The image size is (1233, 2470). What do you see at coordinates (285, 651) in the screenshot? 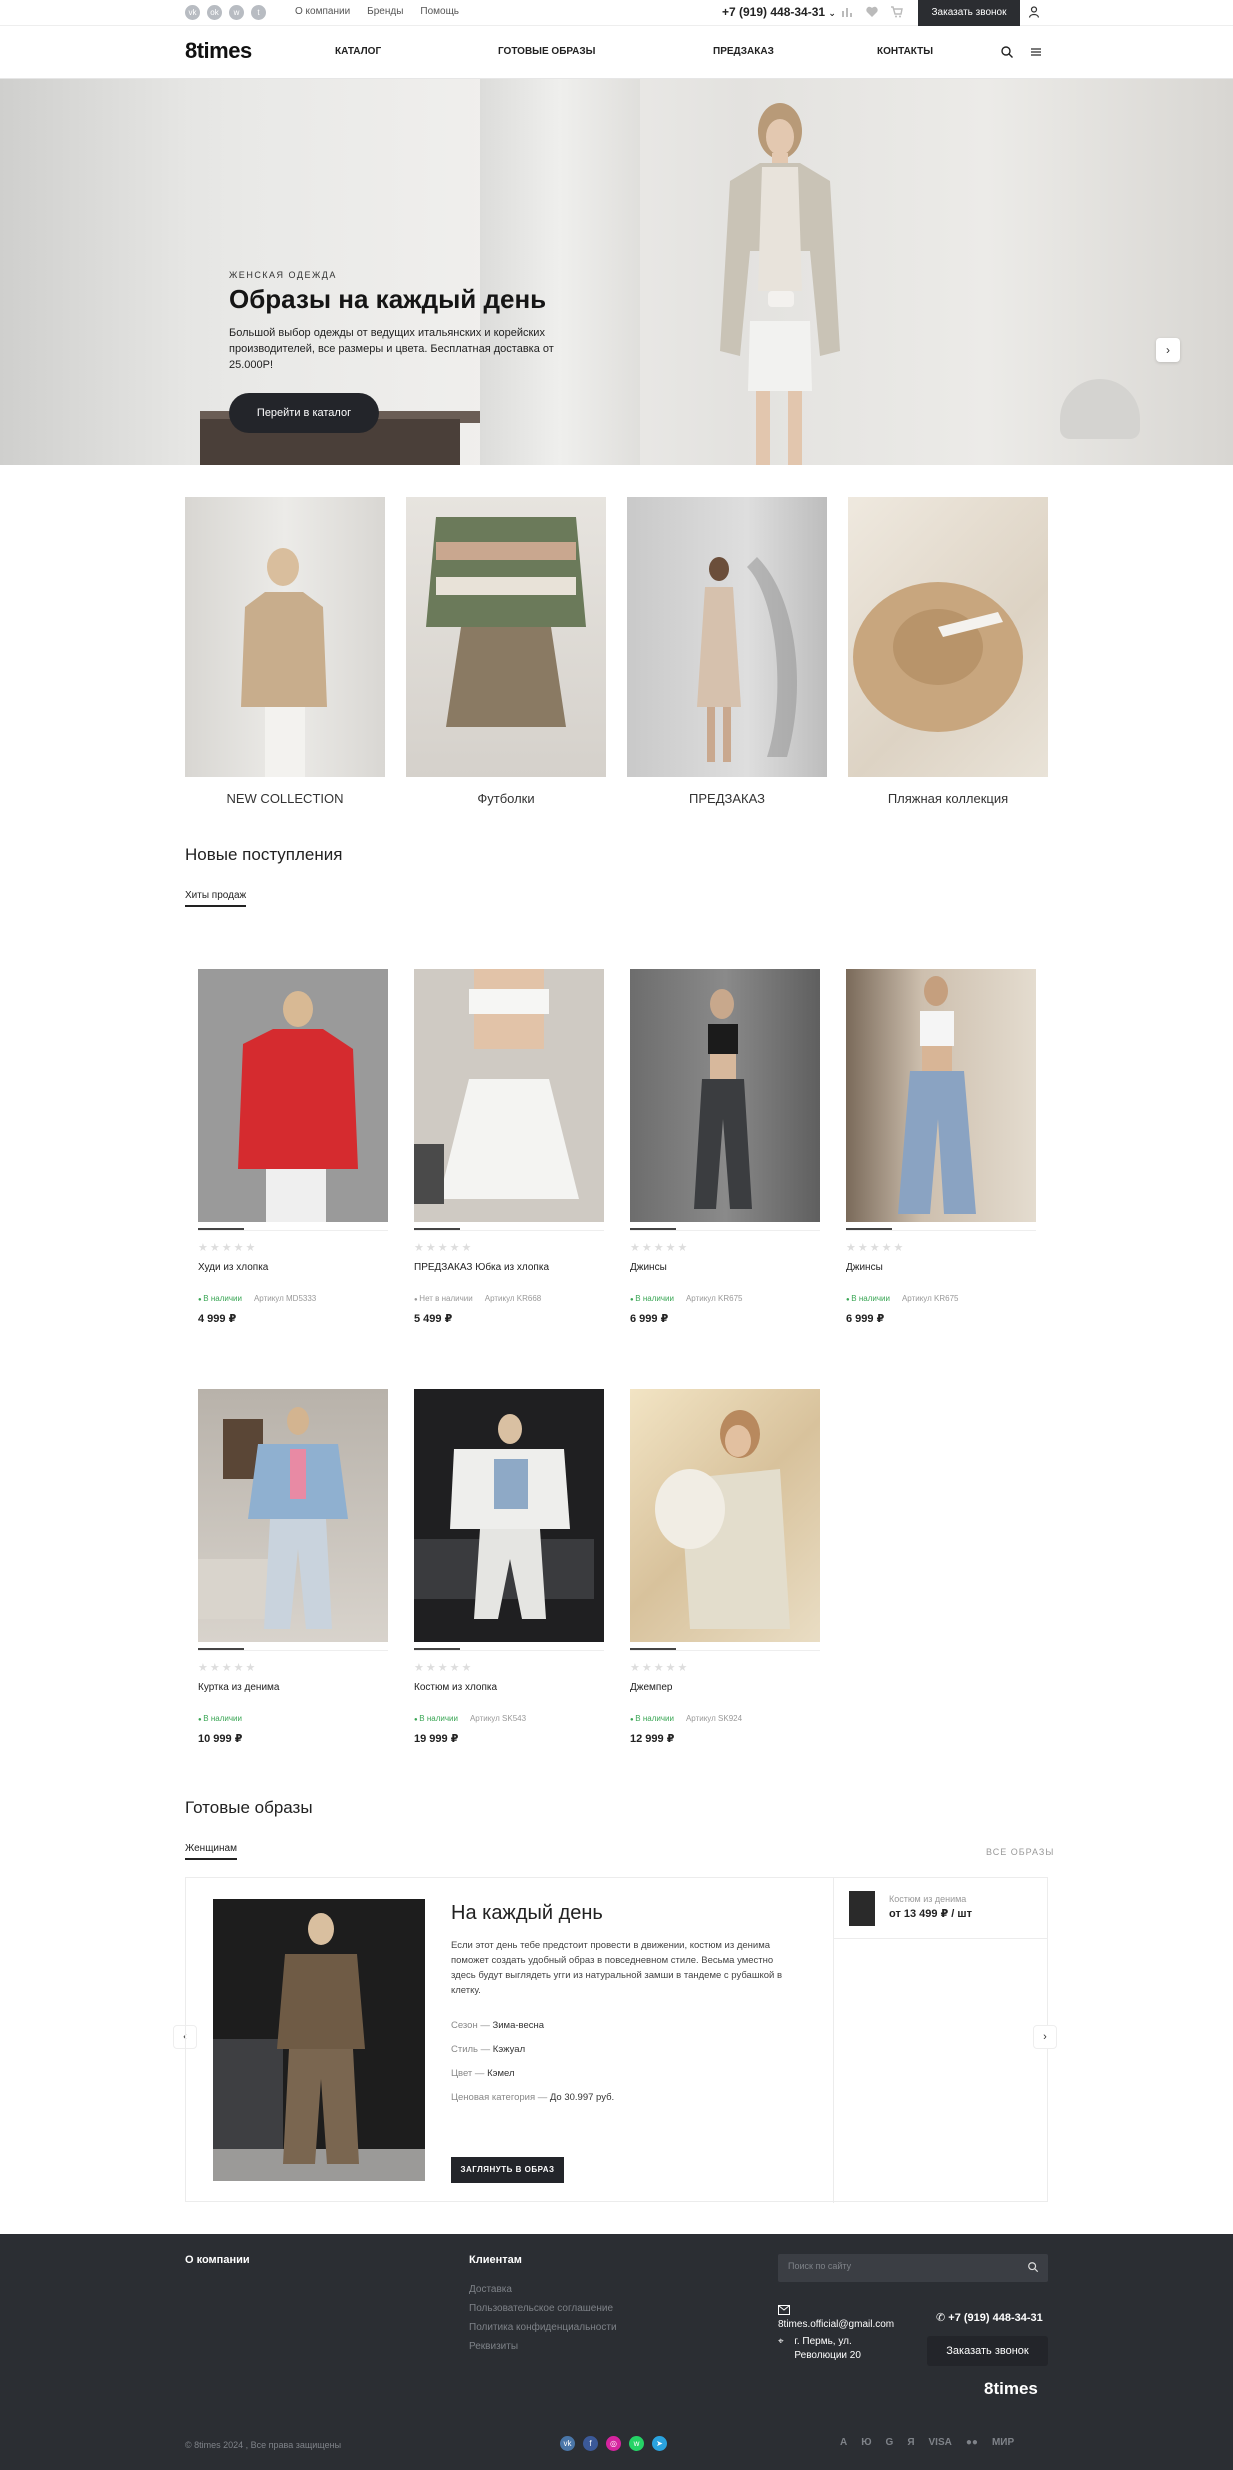
I see `category-tile-new-collection: NEW COLLECTION` at bounding box center [285, 651].